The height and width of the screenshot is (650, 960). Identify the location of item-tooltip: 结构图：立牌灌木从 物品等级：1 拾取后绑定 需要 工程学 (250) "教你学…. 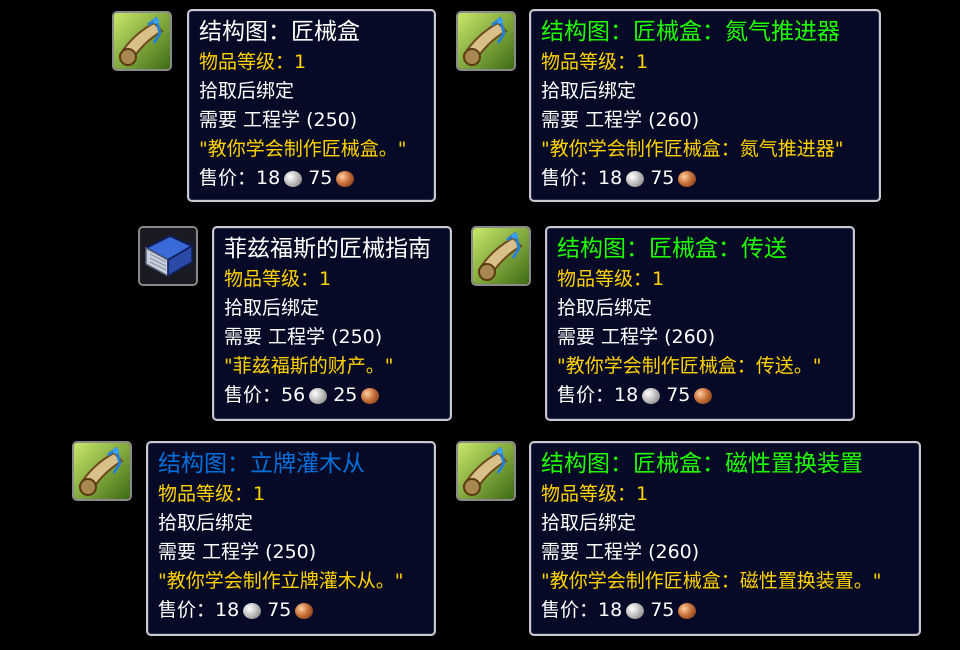
(291, 538).